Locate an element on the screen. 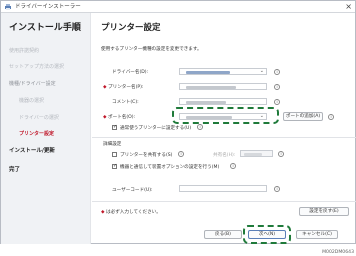  add-port-button: ポートの追加(A) is located at coordinates (303, 116).